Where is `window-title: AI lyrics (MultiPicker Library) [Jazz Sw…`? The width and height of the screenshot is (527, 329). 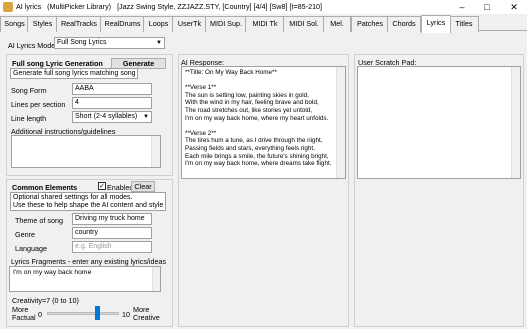
window-title: AI lyrics (MultiPicker Library) [Jazz Sw… is located at coordinates (169, 6).